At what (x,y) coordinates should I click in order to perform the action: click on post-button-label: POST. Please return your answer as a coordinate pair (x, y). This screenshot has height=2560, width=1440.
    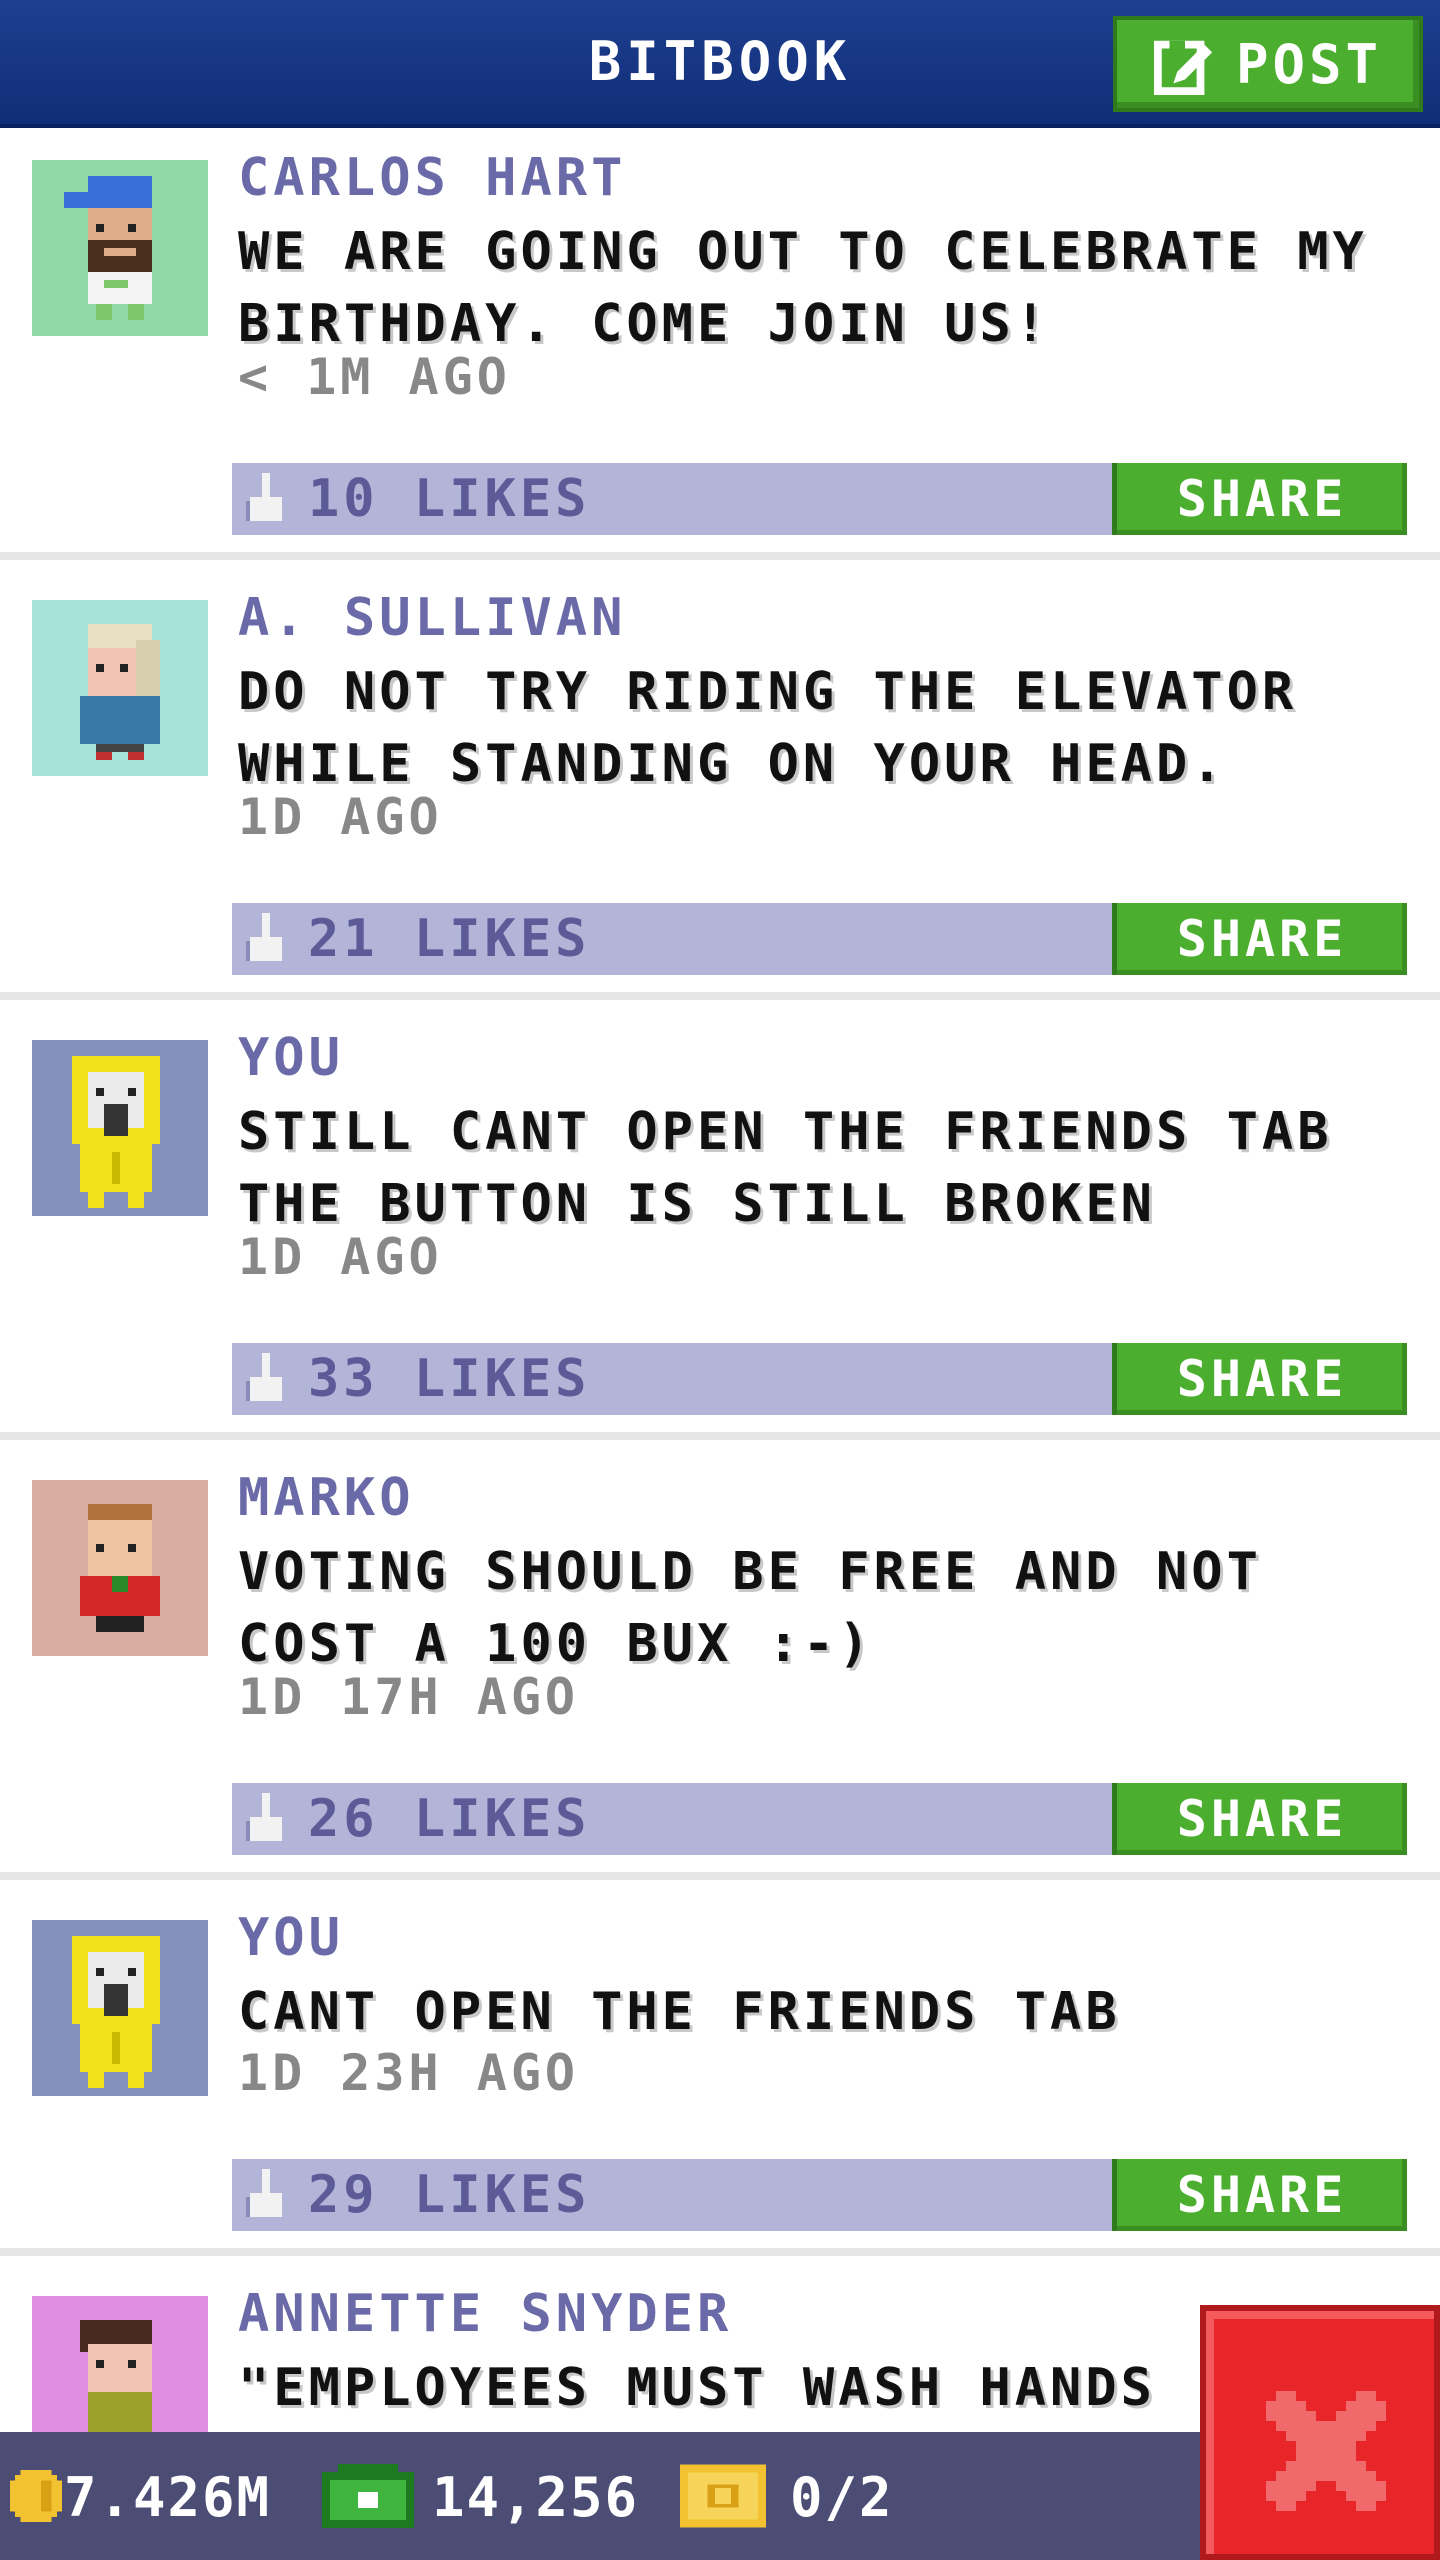
    Looking at the image, I should click on (1309, 64).